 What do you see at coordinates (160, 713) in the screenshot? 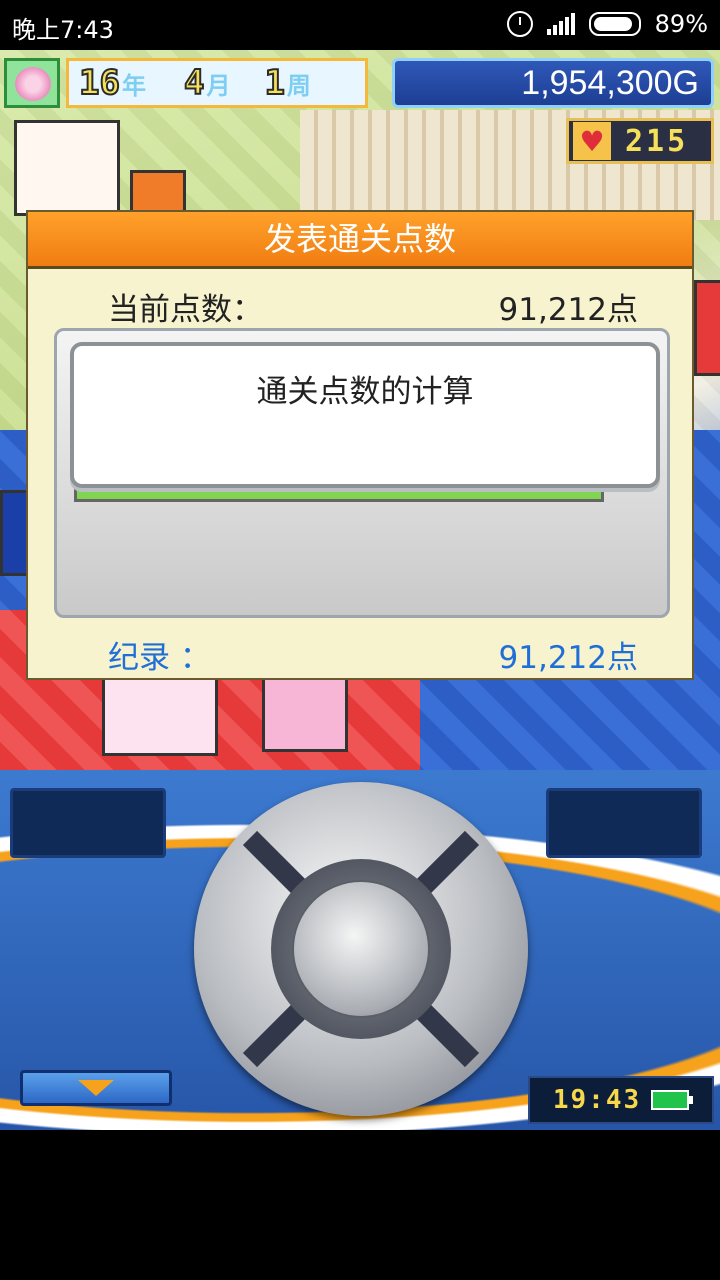
I see `prize-booth` at bounding box center [160, 713].